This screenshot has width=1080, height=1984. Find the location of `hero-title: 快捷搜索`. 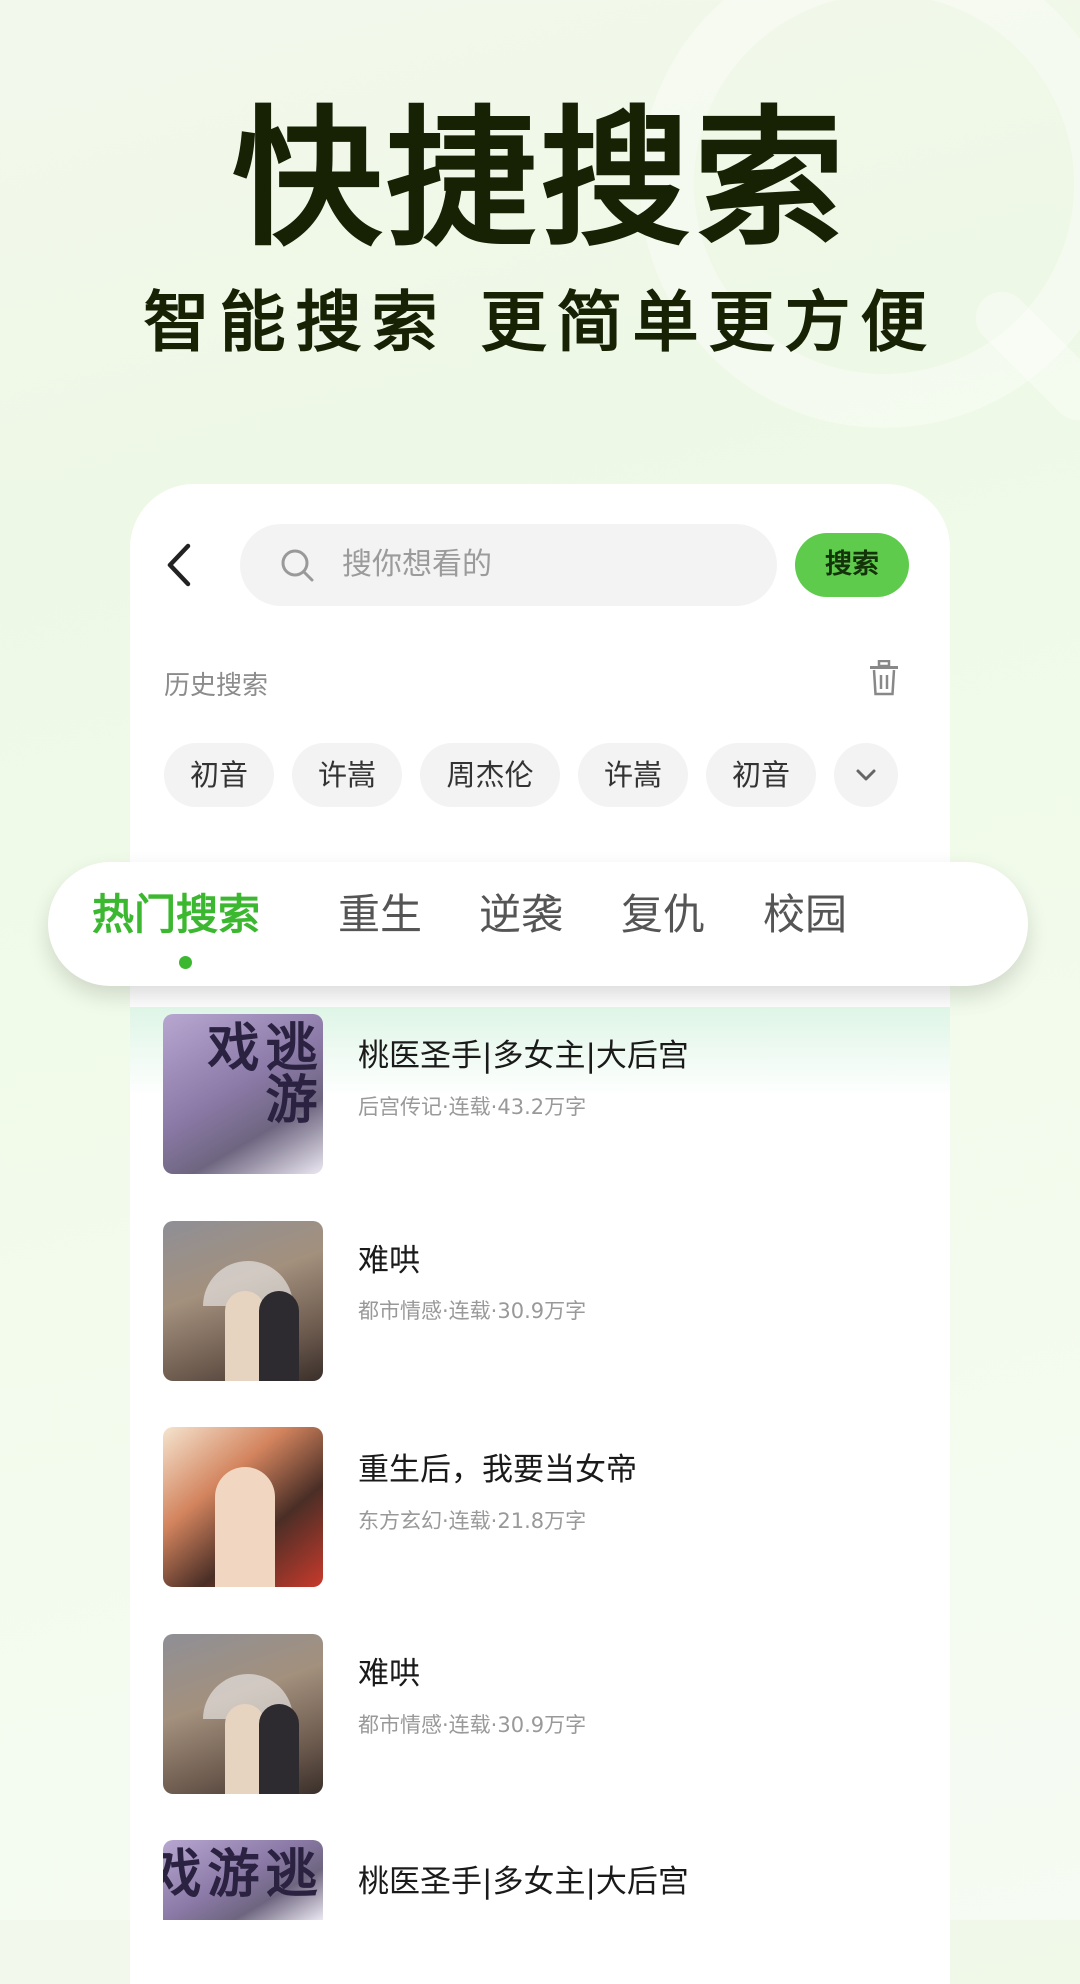

hero-title: 快捷搜索 is located at coordinates (539, 180).